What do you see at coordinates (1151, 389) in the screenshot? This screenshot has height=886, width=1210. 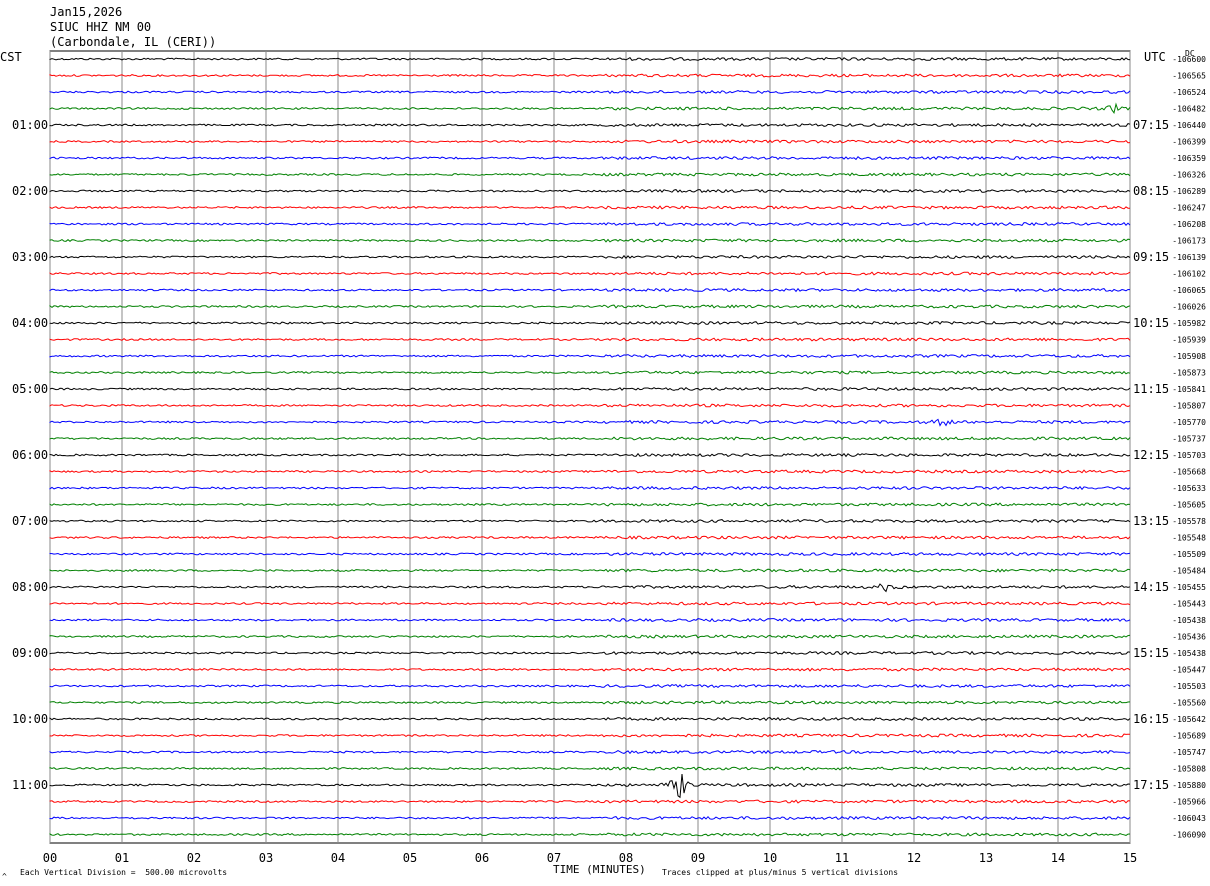 I see `utc-time-label: 11:15` at bounding box center [1151, 389].